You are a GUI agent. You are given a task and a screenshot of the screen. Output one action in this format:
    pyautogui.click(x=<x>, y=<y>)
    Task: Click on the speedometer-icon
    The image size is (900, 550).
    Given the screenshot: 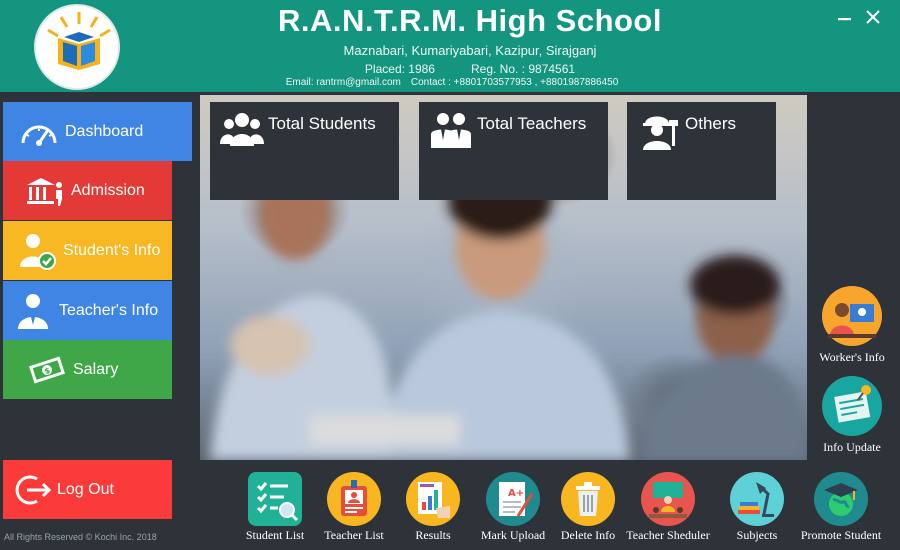 What is the action you would take?
    pyautogui.click(x=39, y=132)
    